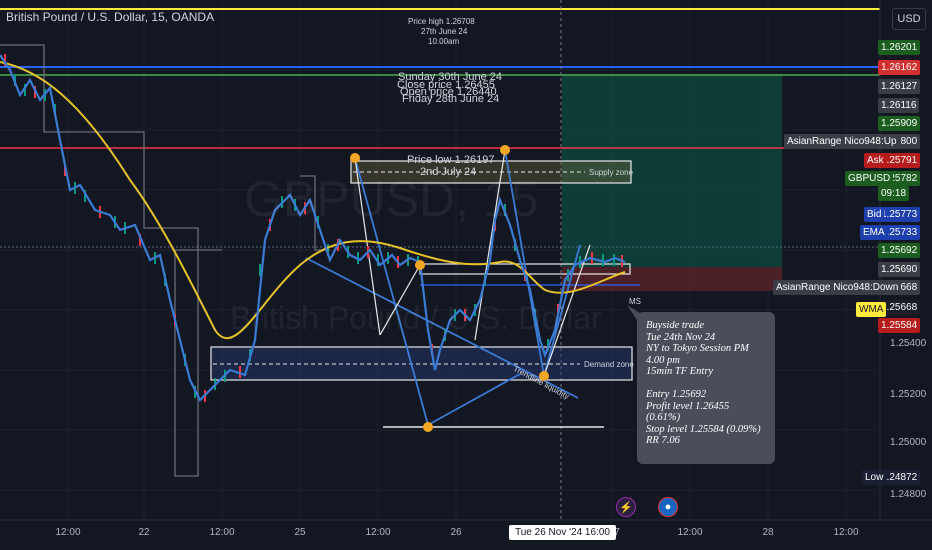 Image resolution: width=932 pixels, height=550 pixels. Describe the element at coordinates (706, 384) in the screenshot. I see `note-line` at that location.